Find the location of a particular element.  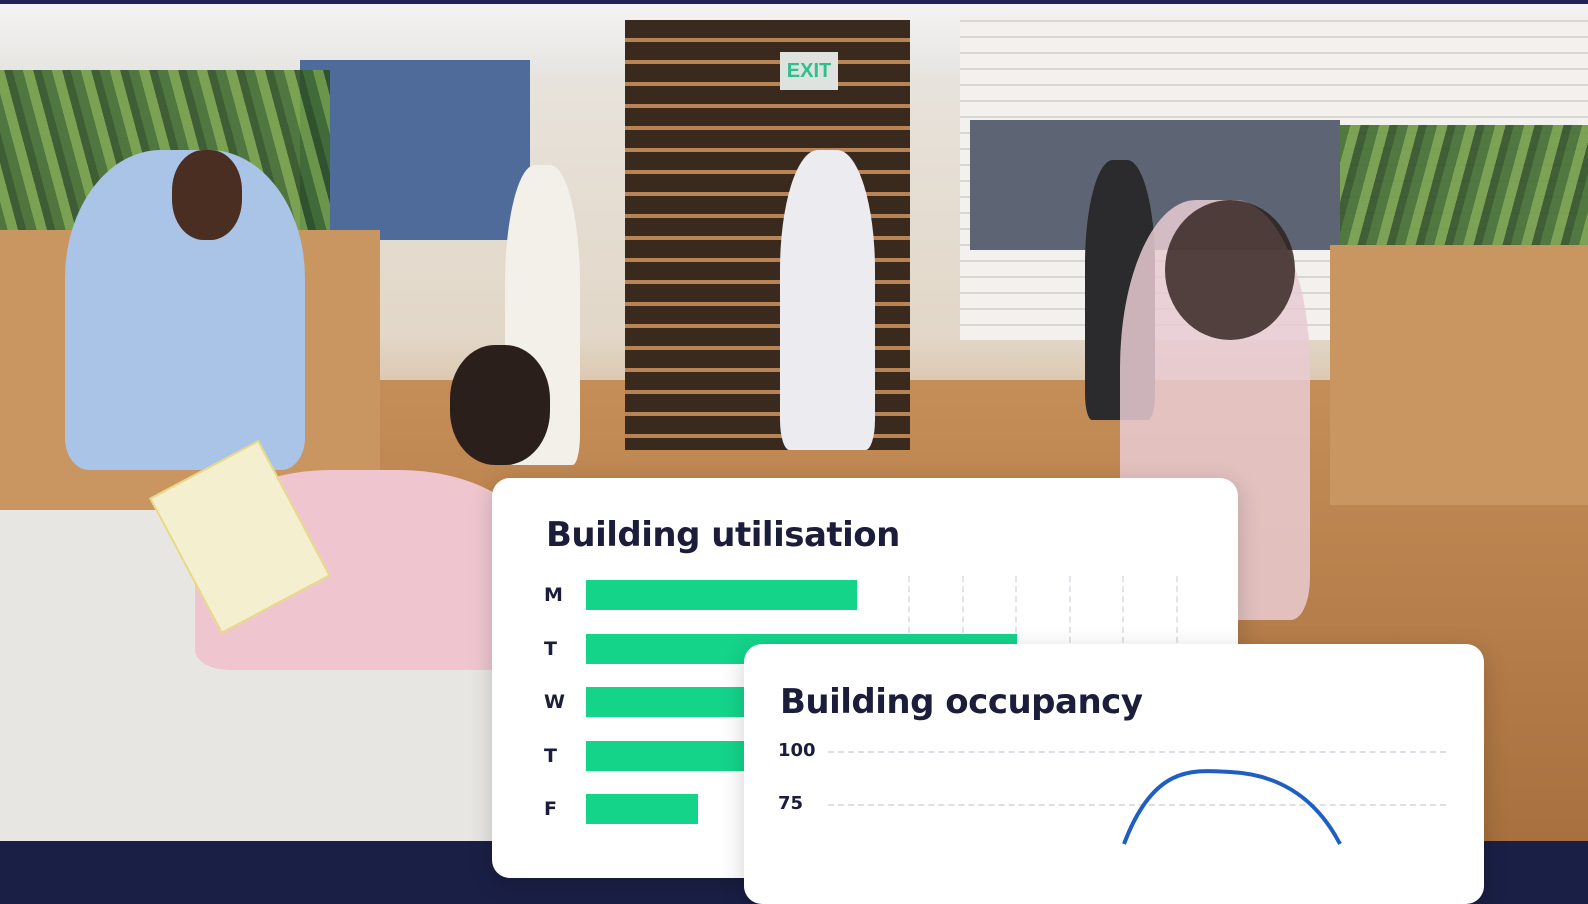

plants-right is located at coordinates (1464, 187).